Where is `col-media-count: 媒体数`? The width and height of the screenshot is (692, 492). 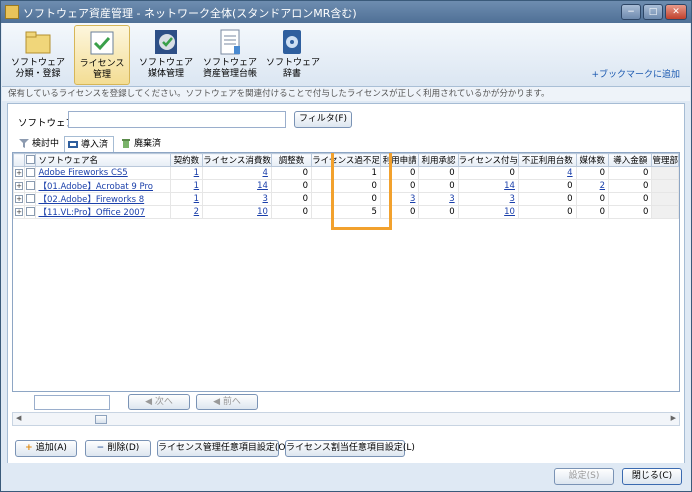 col-media-count: 媒体数 is located at coordinates (592, 160).